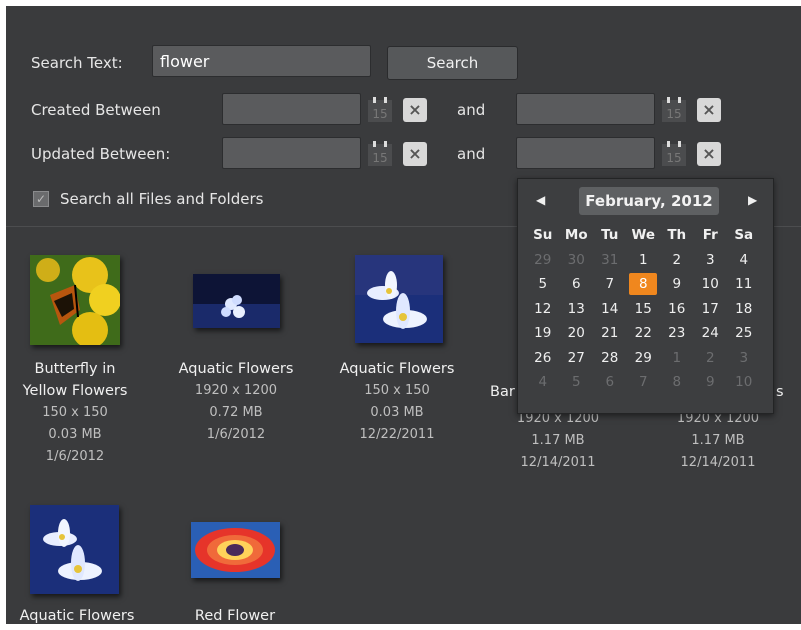 Image resolution: width=801 pixels, height=630 pixels. I want to click on result-item-5: 1920 x 1200 1.17 MB 12/14/2011, so click(718, 441).